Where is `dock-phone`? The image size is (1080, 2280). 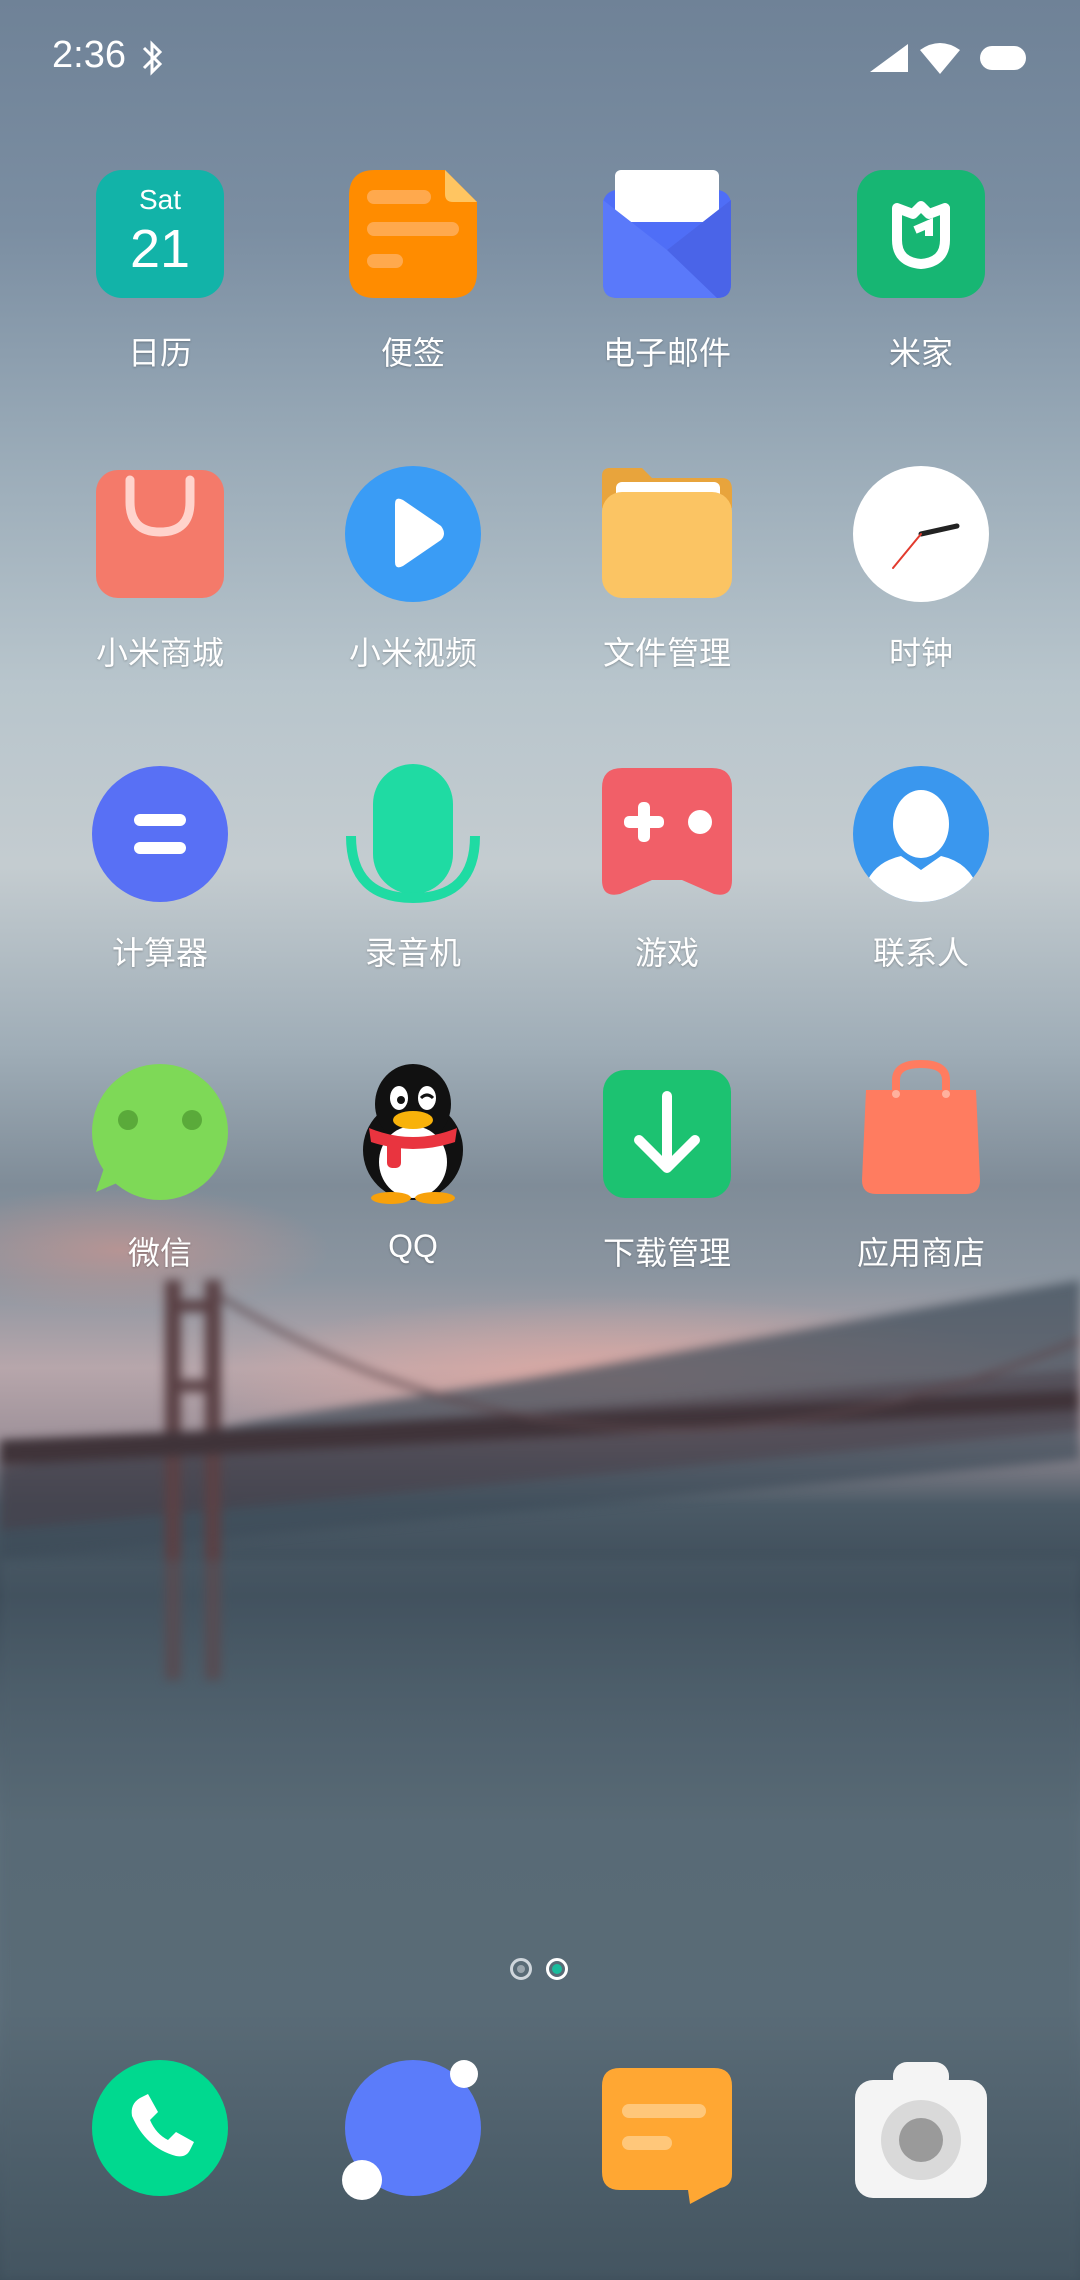
dock-phone is located at coordinates (160, 2133).